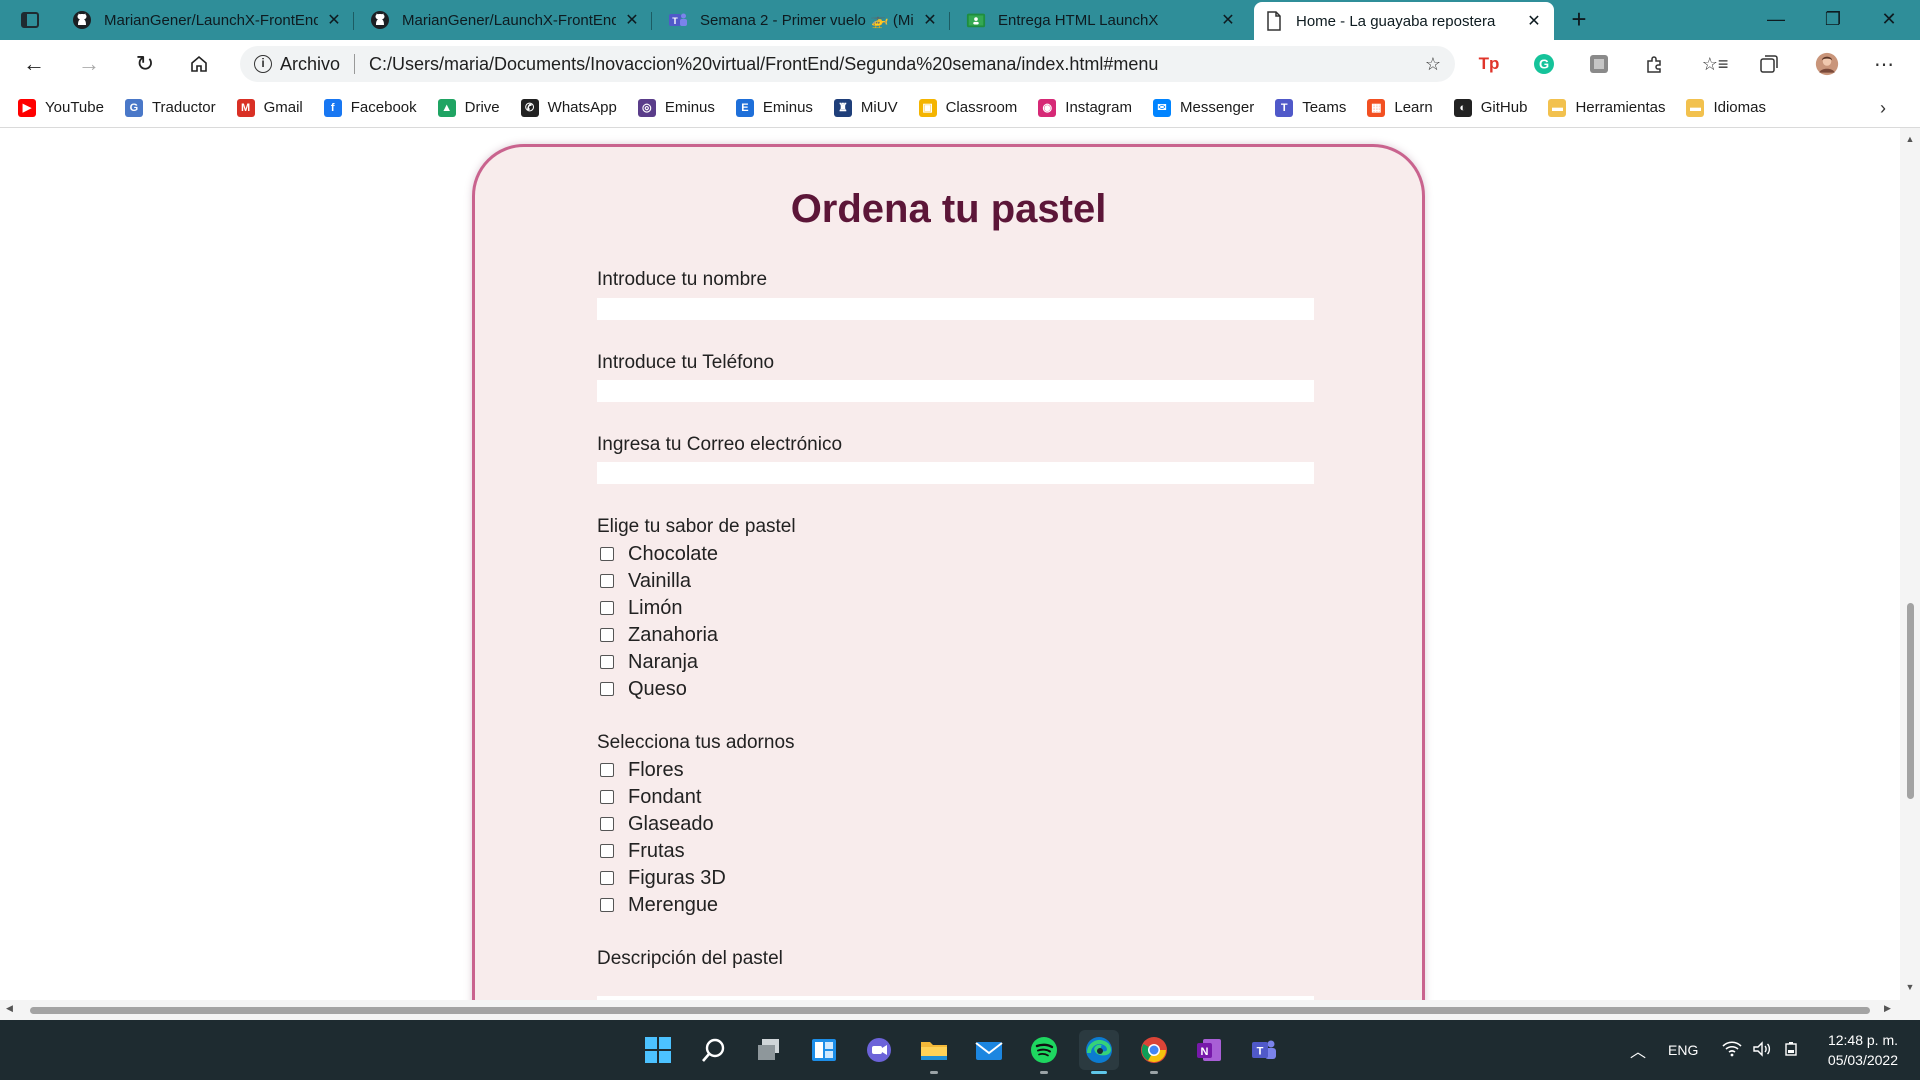 The image size is (1920, 1080). I want to click on more-menu-icon: ⋯, so click(1884, 64).